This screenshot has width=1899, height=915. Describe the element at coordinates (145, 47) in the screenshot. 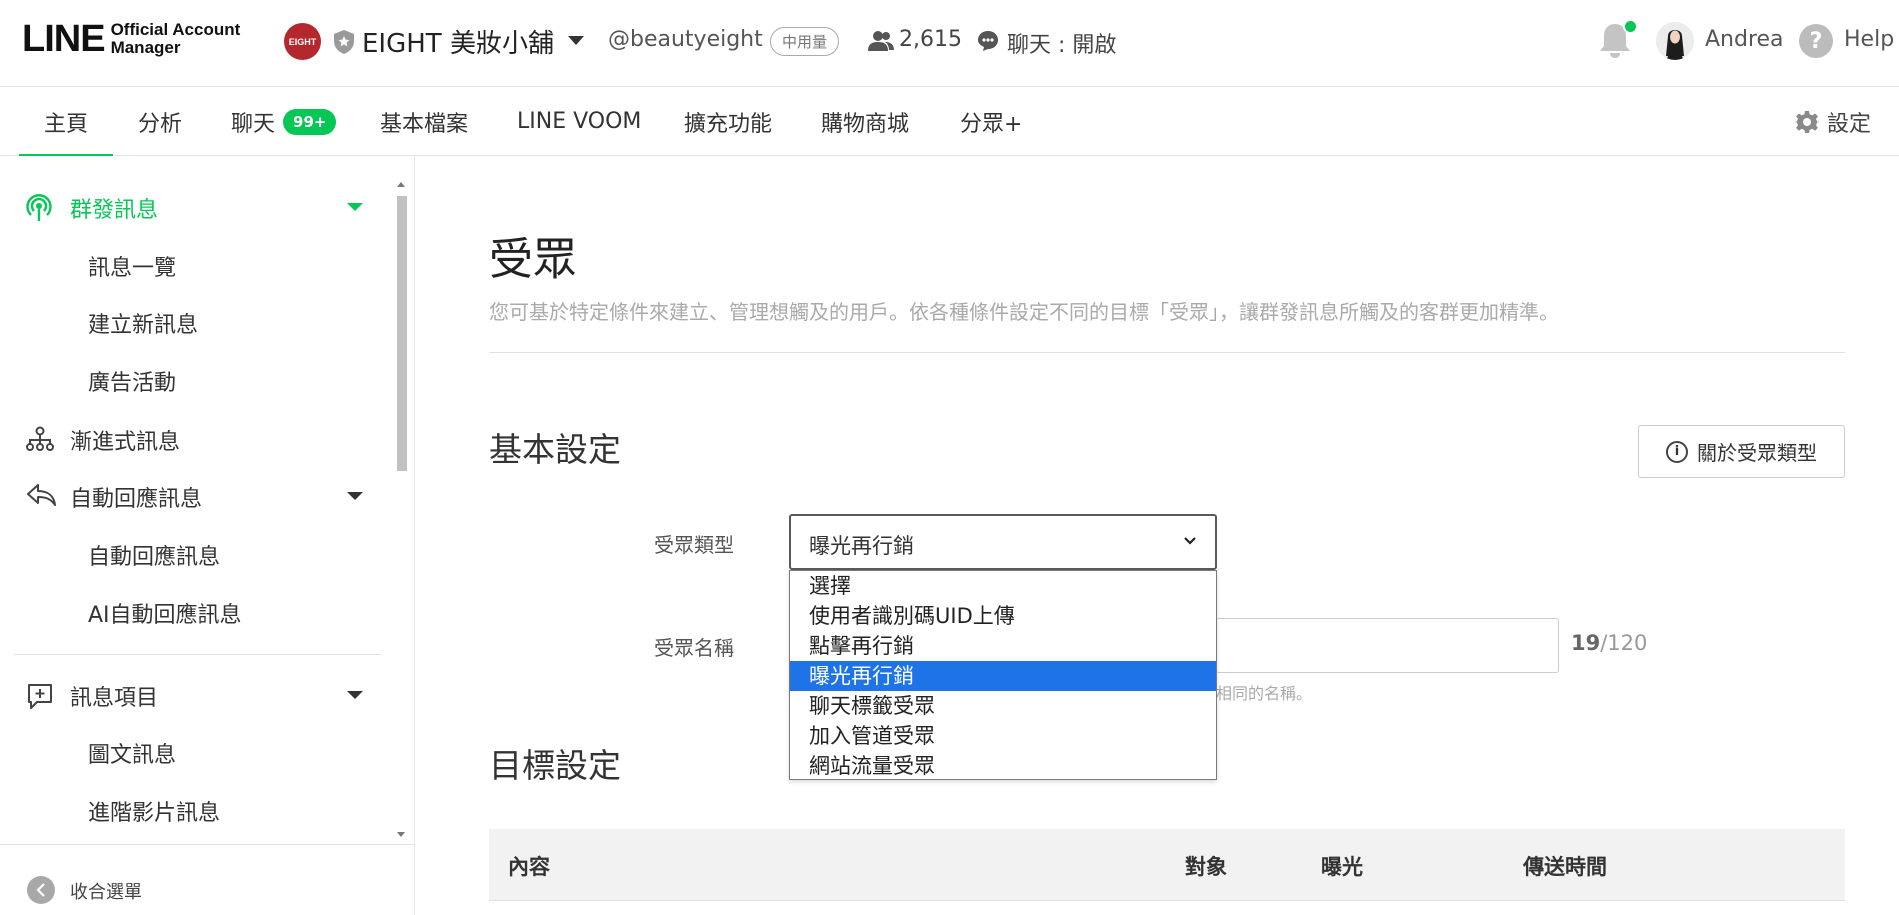

I see `logo-sub-line2: Manager` at that location.